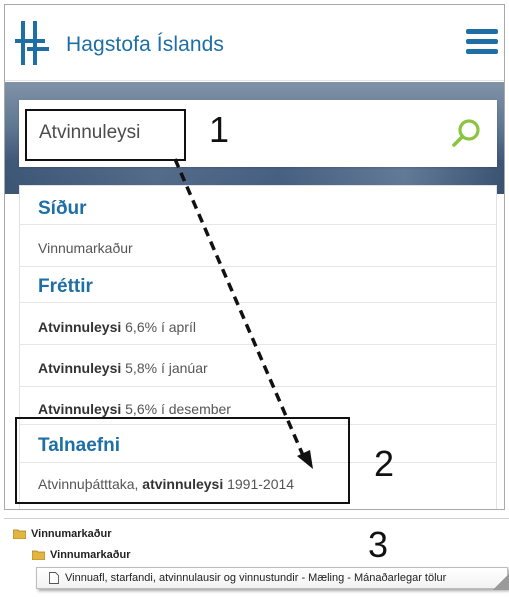 The width and height of the screenshot is (509, 597). I want to click on section-title-frettir: Fréttir, so click(65, 286).